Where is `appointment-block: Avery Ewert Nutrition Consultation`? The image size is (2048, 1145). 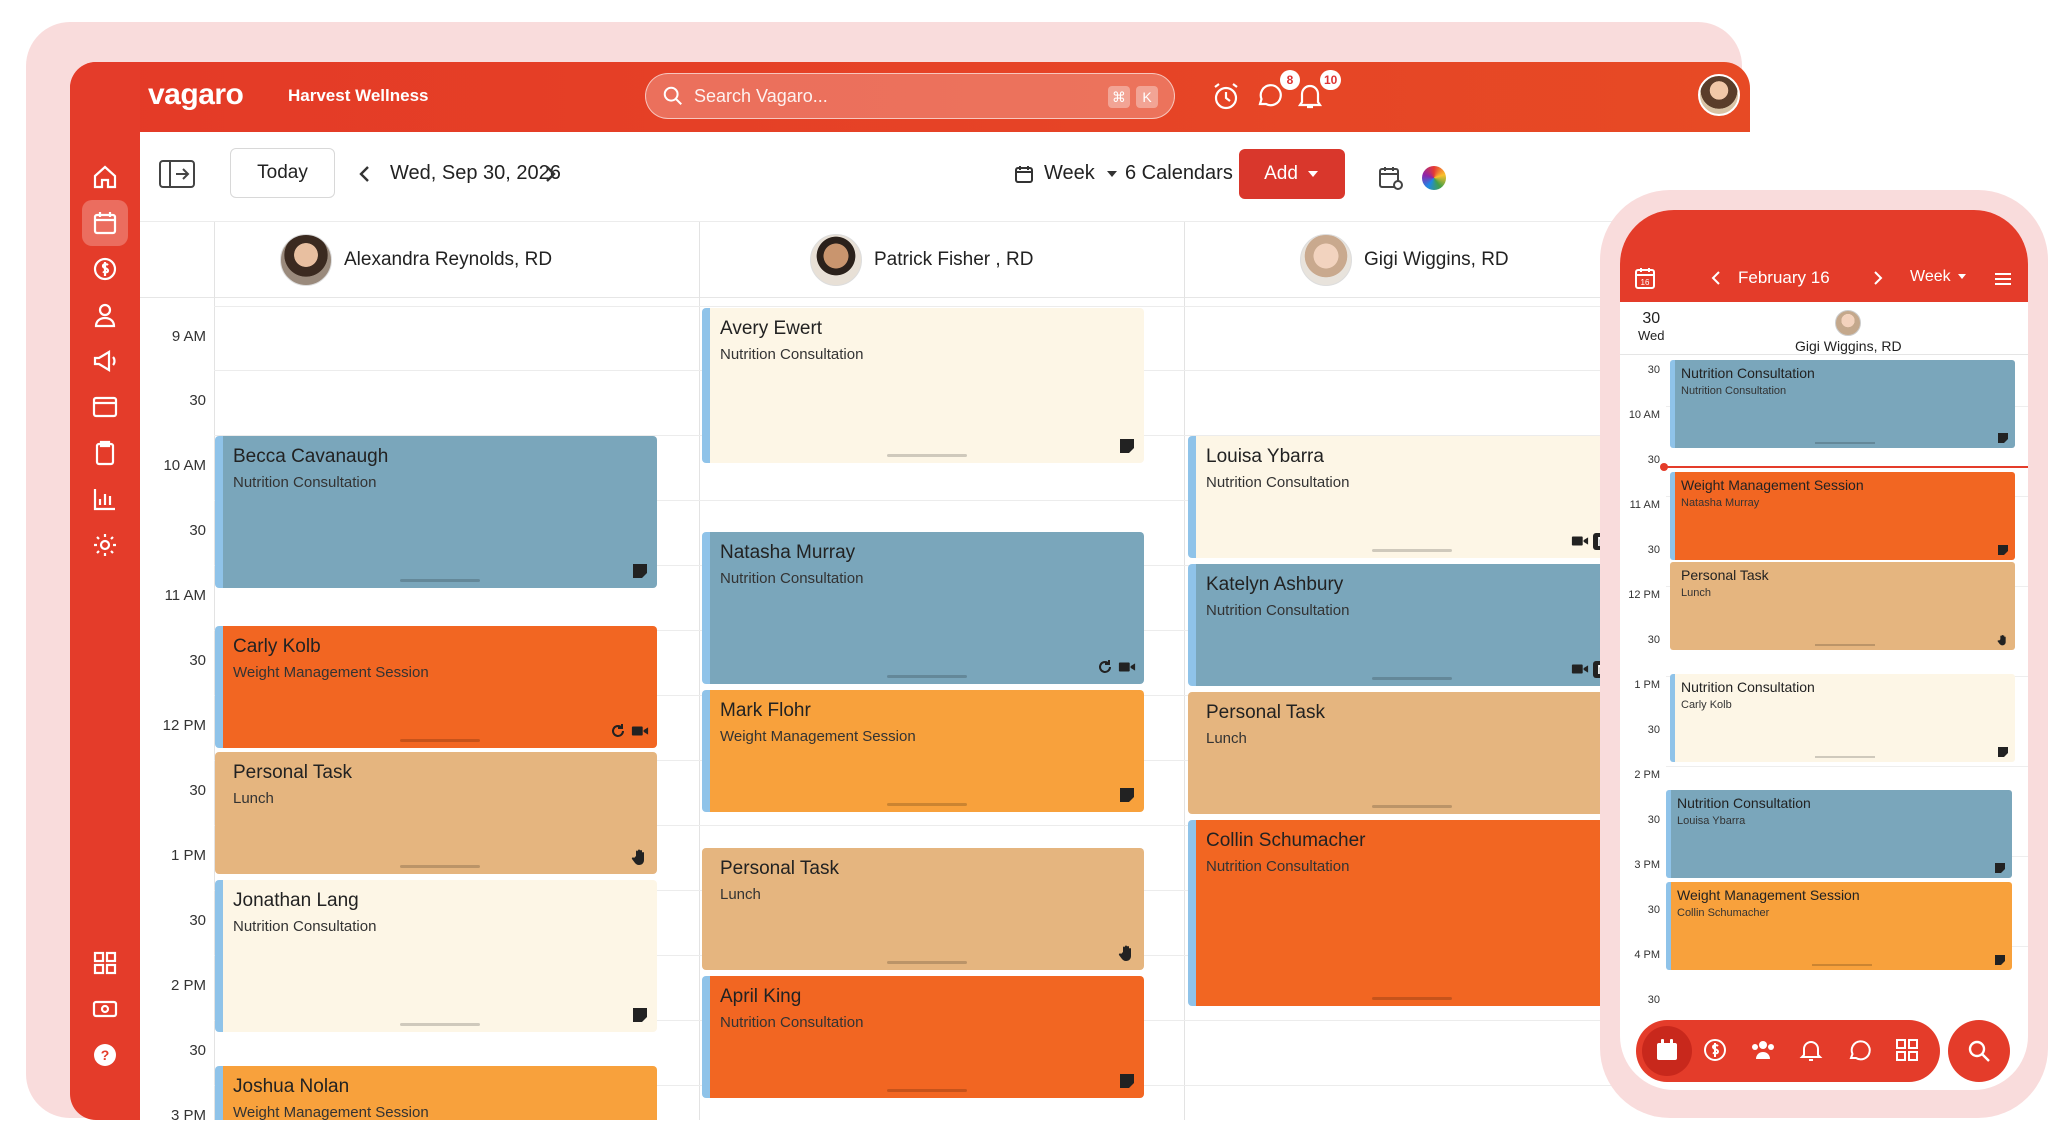 appointment-block: Avery Ewert Nutrition Consultation is located at coordinates (923, 385).